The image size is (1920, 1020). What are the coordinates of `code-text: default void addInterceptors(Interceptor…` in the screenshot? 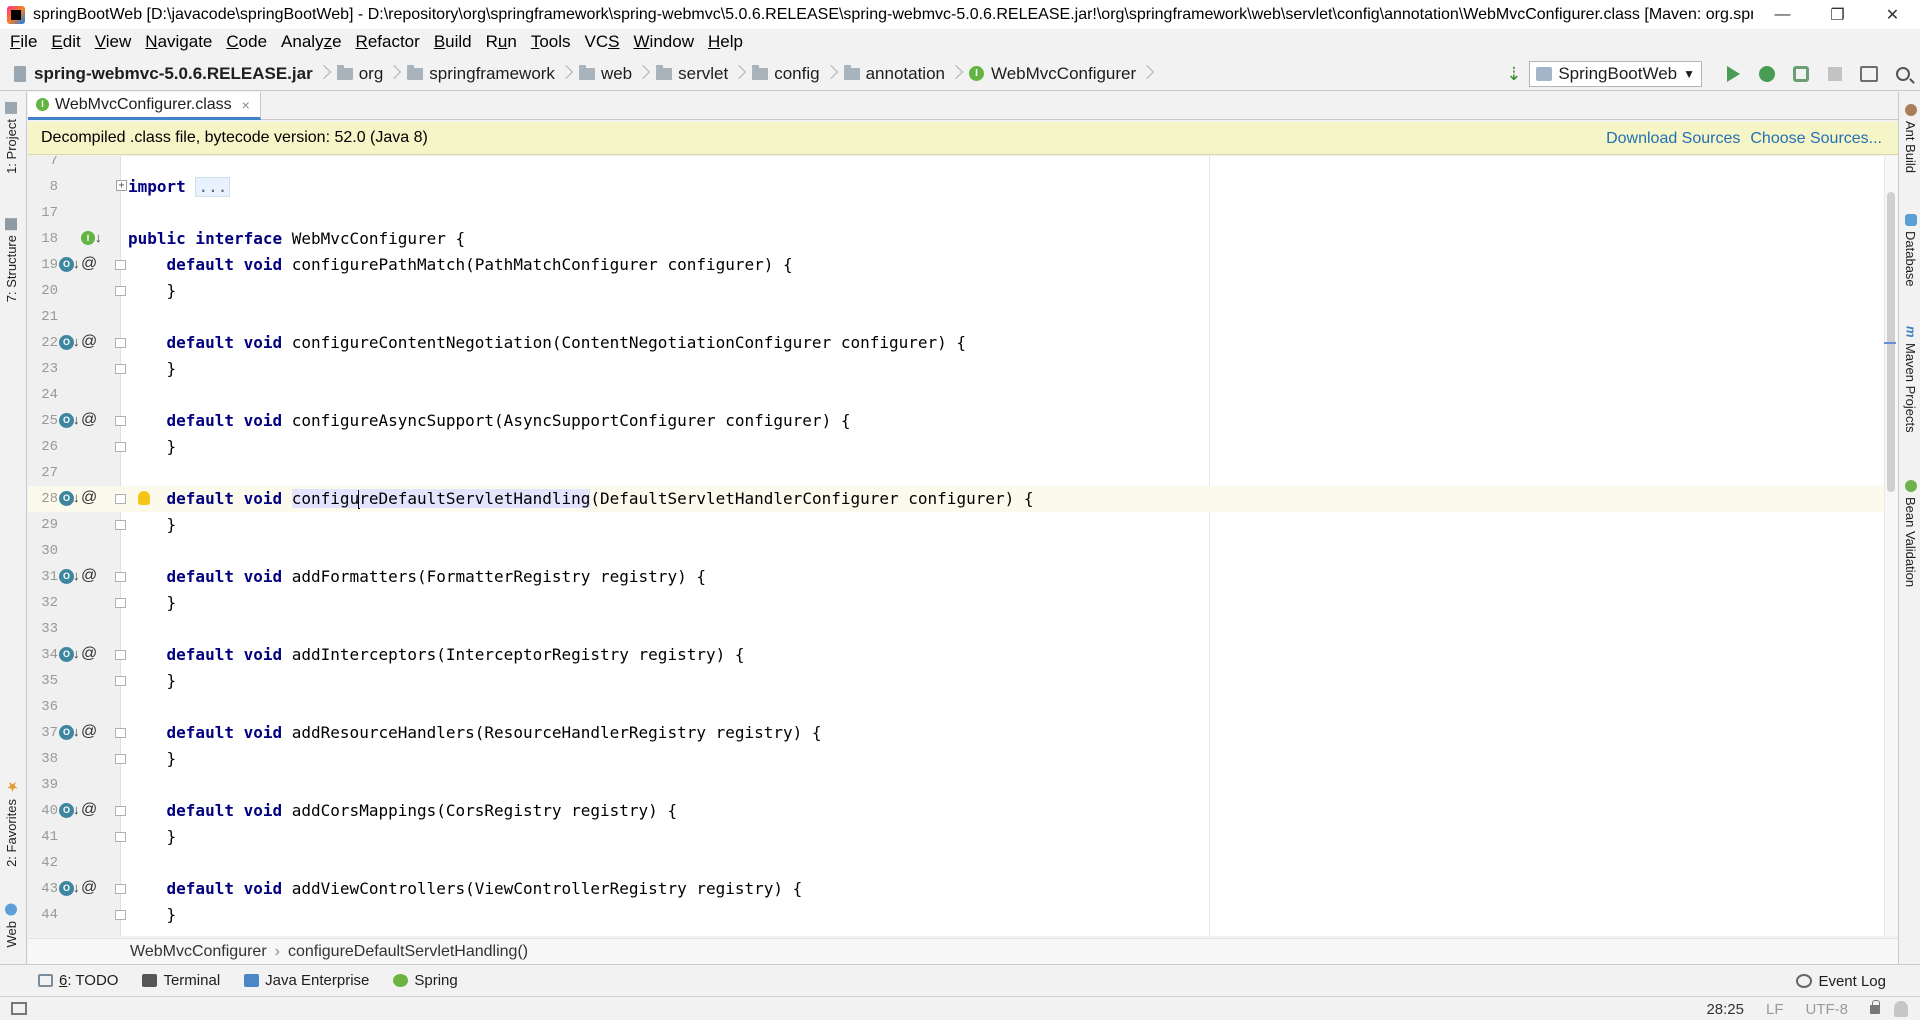 It's located at (436, 655).